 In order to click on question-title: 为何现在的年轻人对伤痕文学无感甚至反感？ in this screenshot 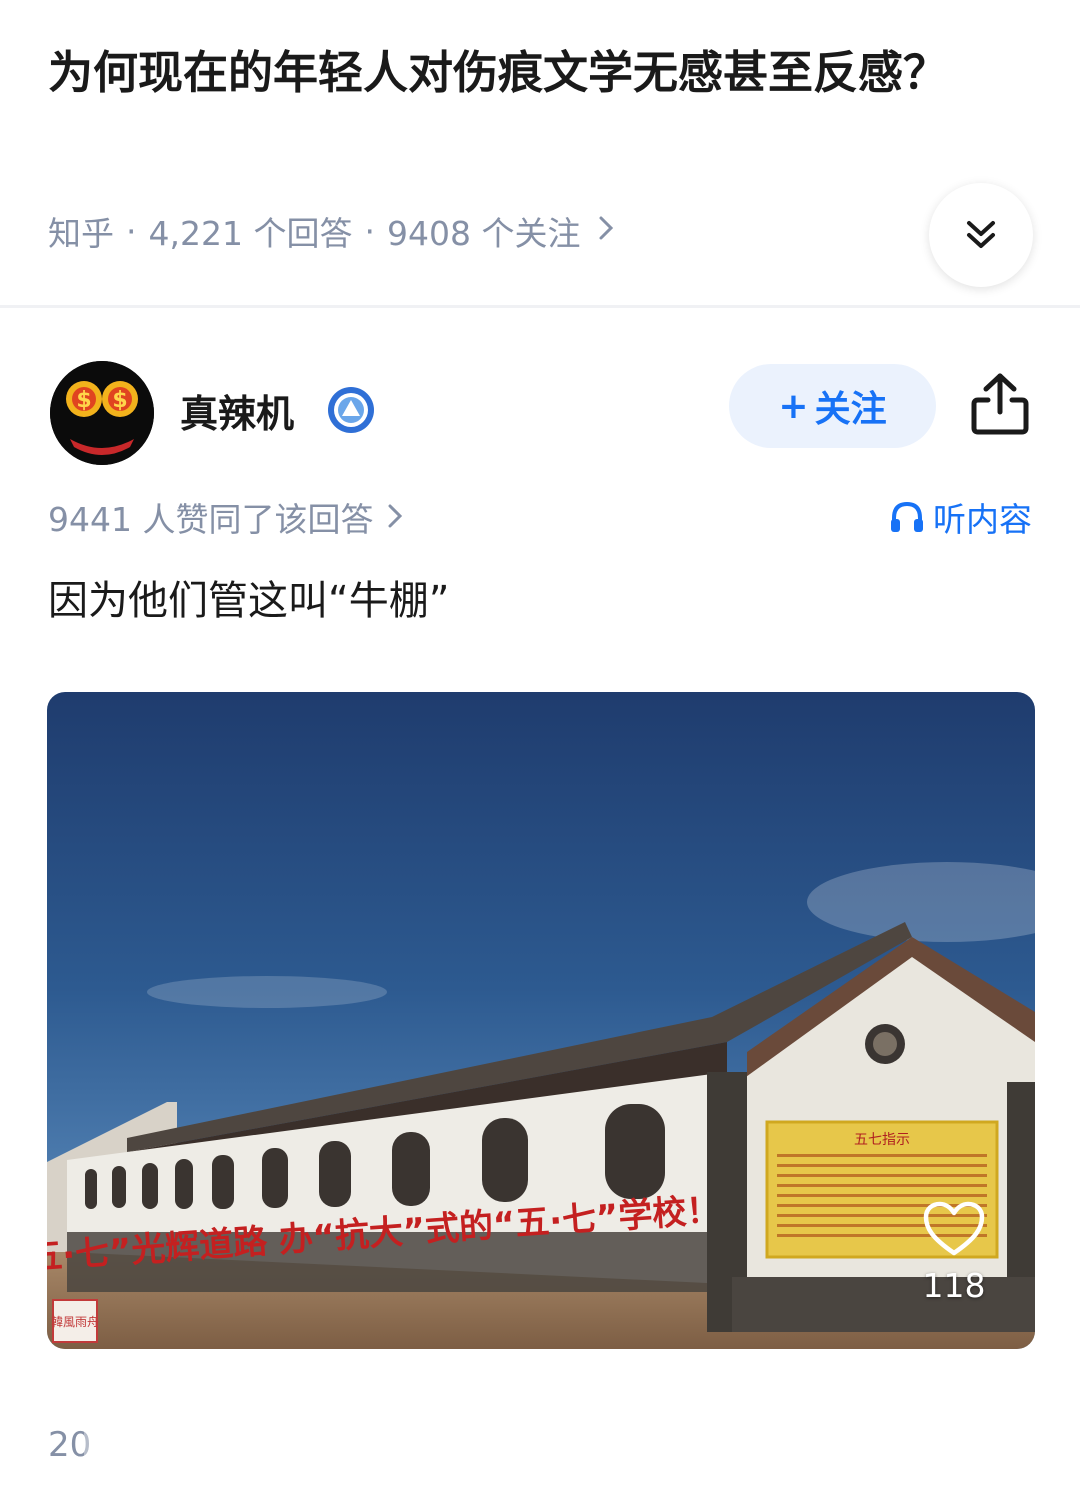, I will do `click(543, 73)`.